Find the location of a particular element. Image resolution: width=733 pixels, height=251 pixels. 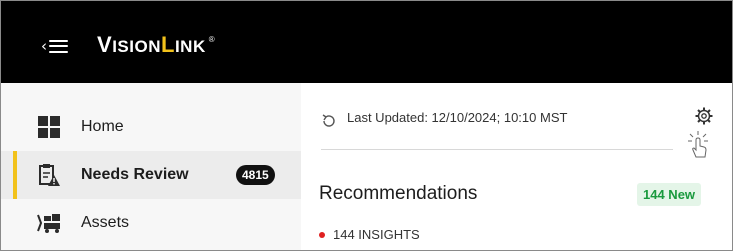

asset-icon is located at coordinates (49, 223).